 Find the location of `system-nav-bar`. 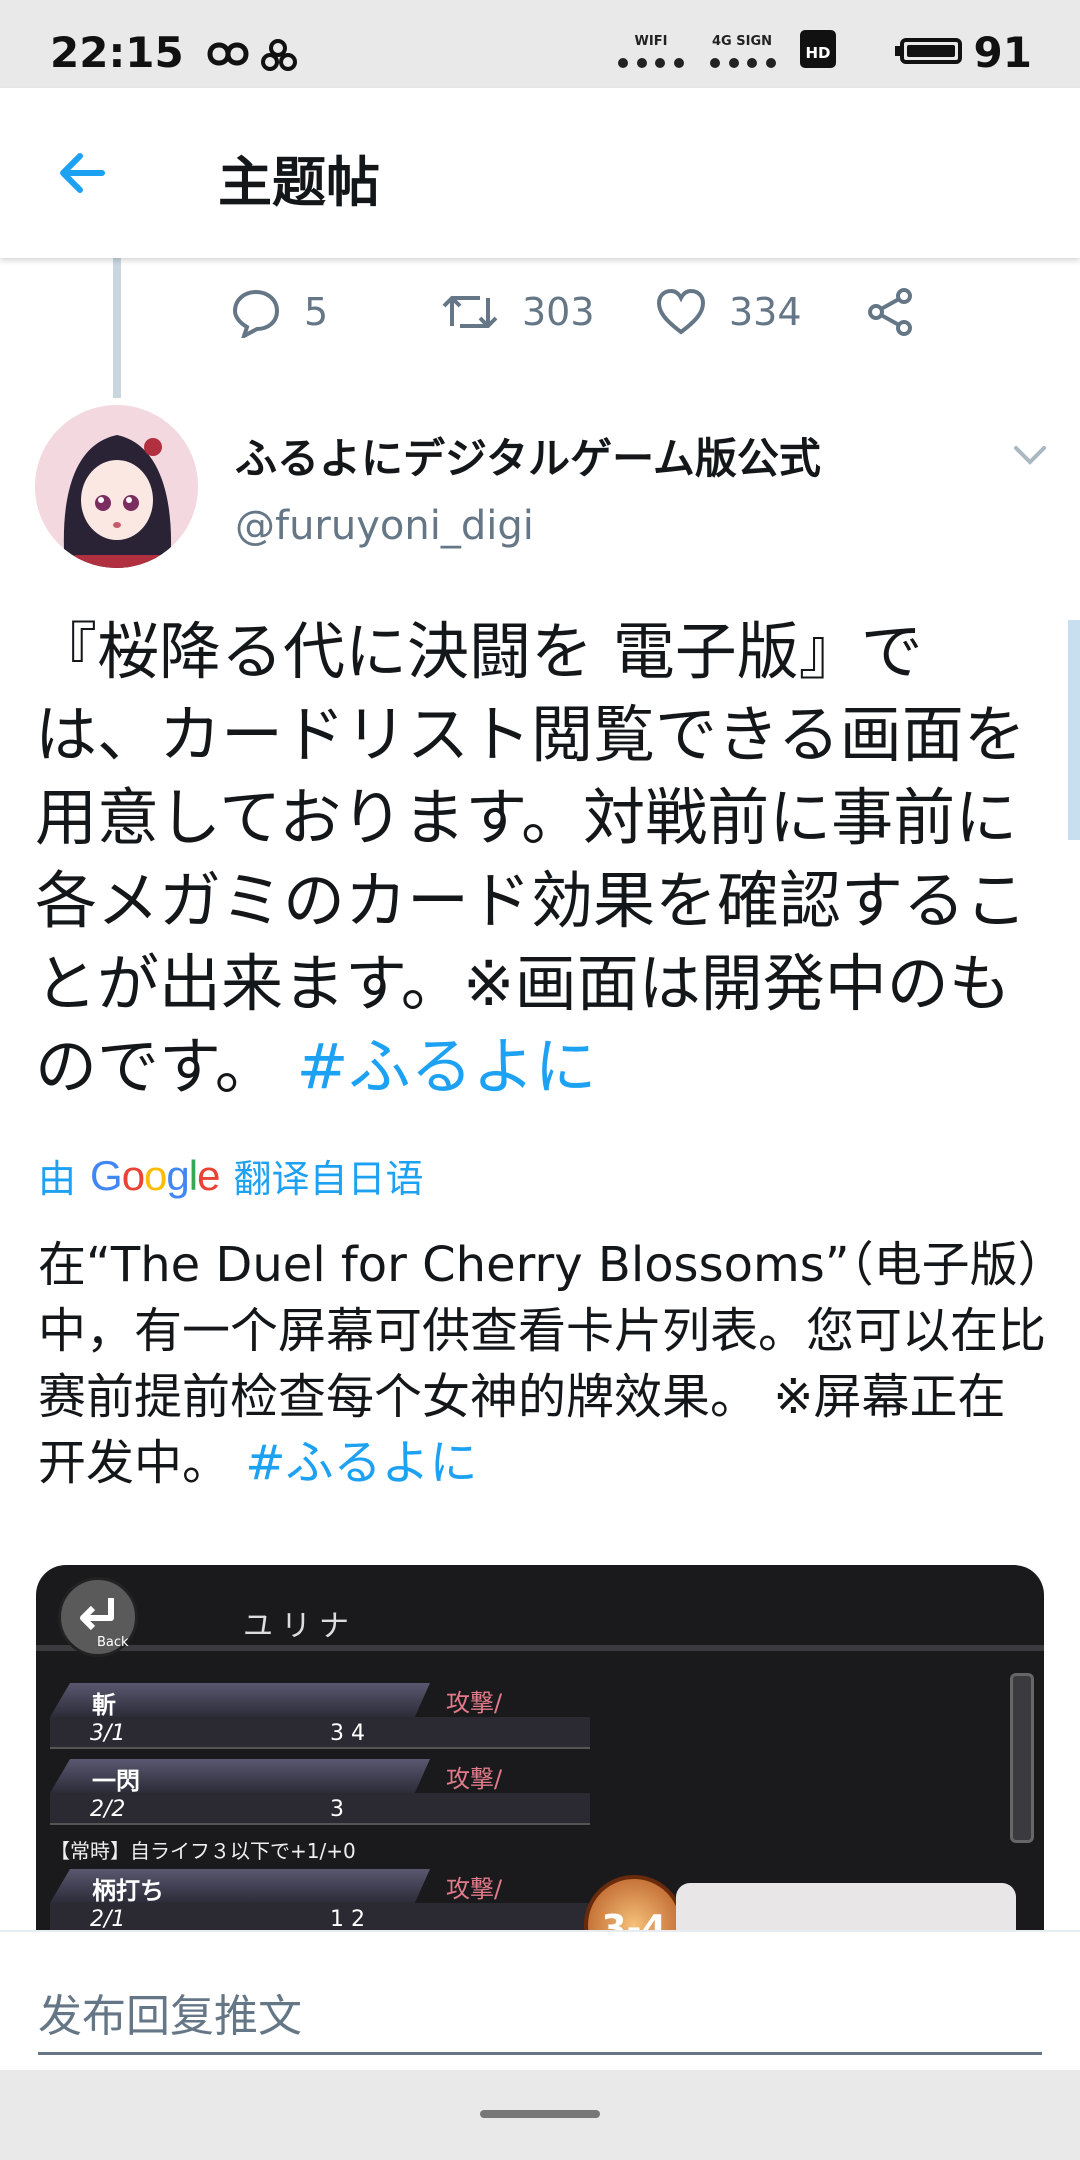

system-nav-bar is located at coordinates (540, 2115).